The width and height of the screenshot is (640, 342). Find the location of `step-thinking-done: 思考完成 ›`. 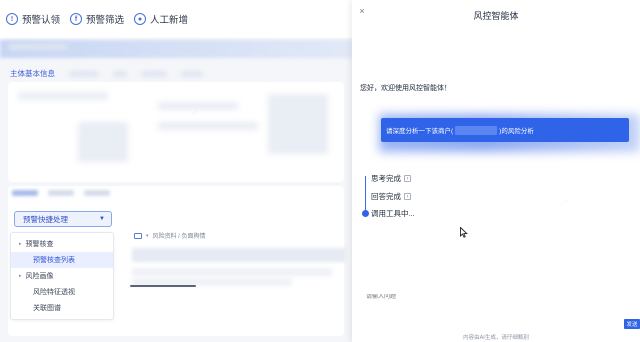

step-thinking-done: 思考完成 › is located at coordinates (391, 178).